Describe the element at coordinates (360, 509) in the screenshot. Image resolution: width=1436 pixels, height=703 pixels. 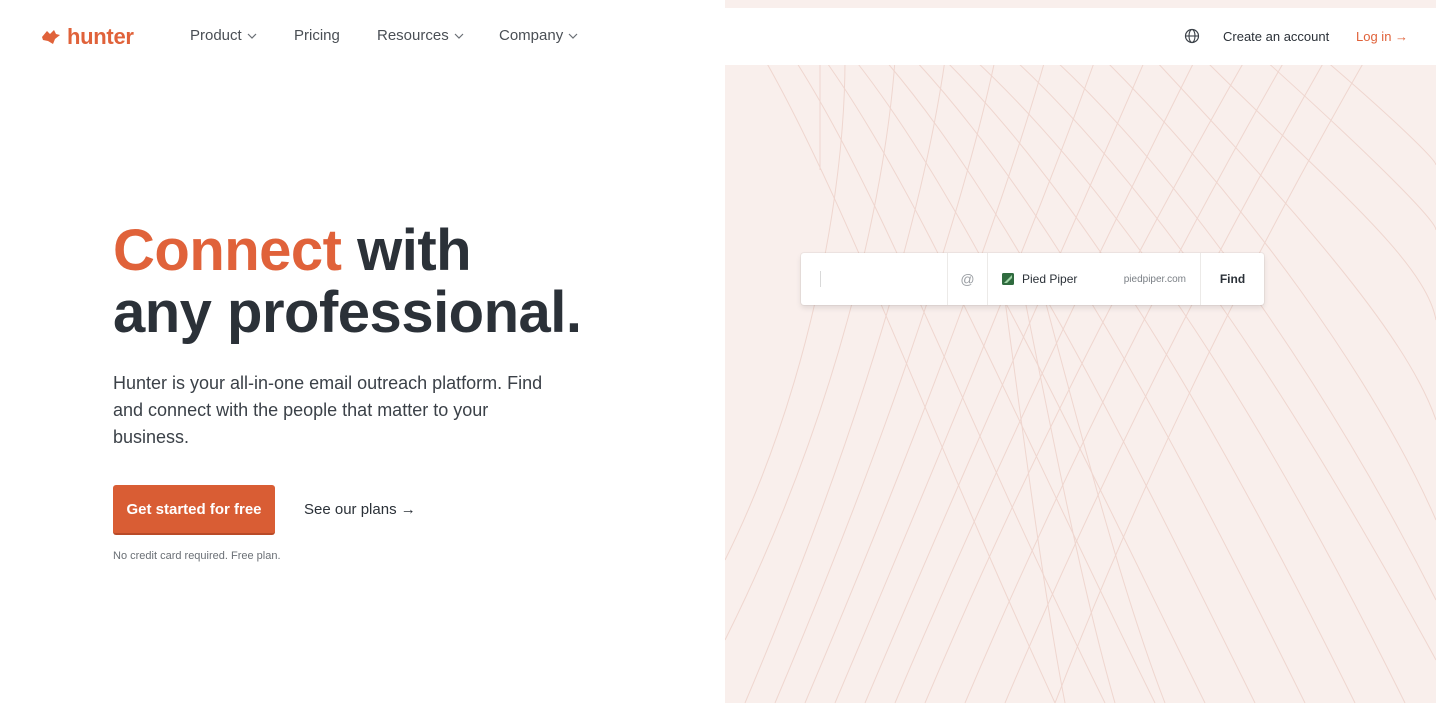
I see `see-plans-link: See our plans →` at that location.